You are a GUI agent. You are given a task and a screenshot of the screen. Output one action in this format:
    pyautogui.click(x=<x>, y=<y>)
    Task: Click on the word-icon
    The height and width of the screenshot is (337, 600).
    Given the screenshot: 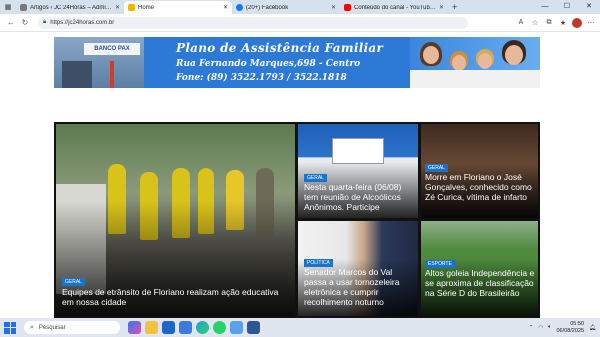 What is the action you would take?
    pyautogui.click(x=253, y=327)
    